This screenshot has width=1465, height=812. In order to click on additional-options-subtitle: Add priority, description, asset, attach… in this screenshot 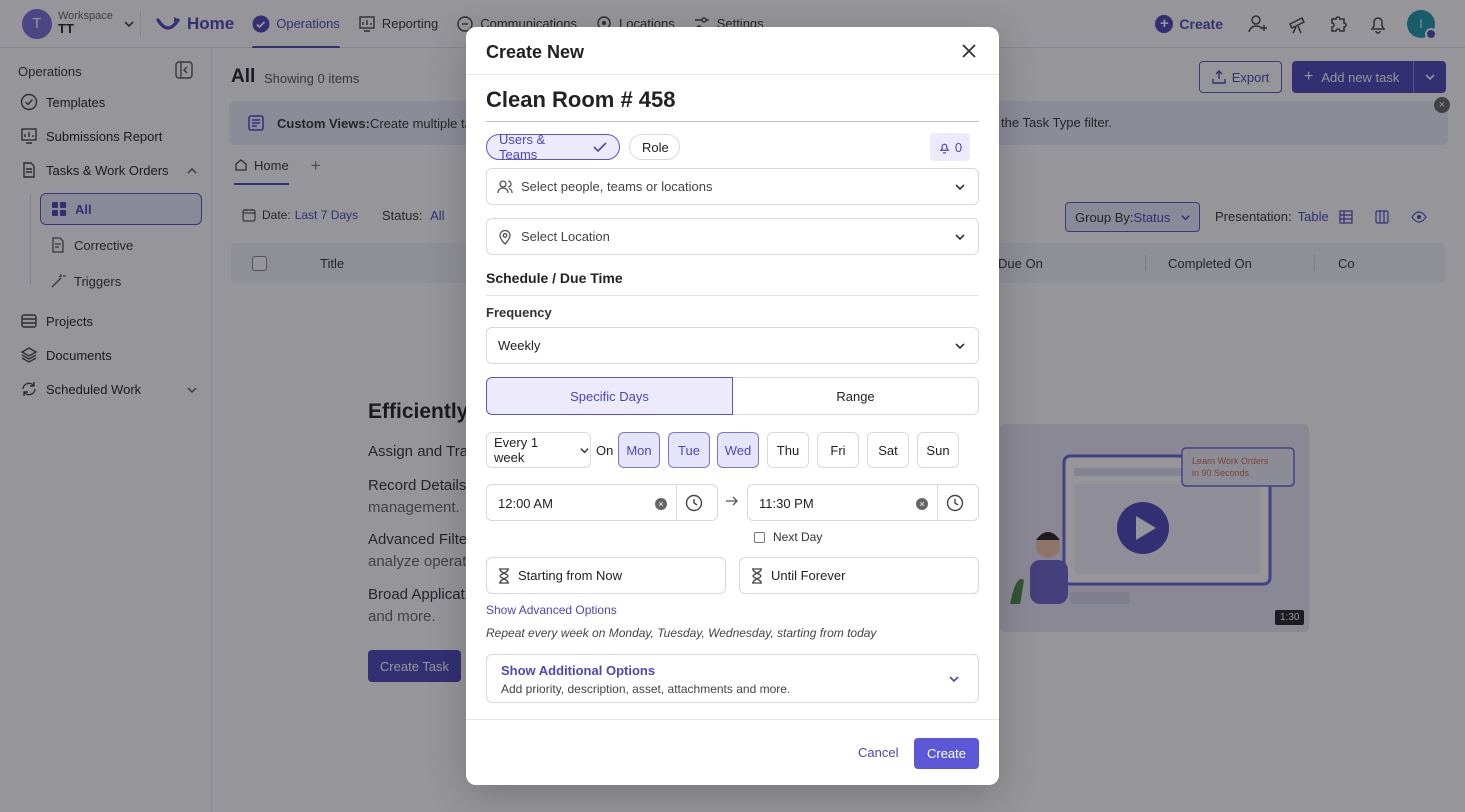, I will do `click(646, 689)`.